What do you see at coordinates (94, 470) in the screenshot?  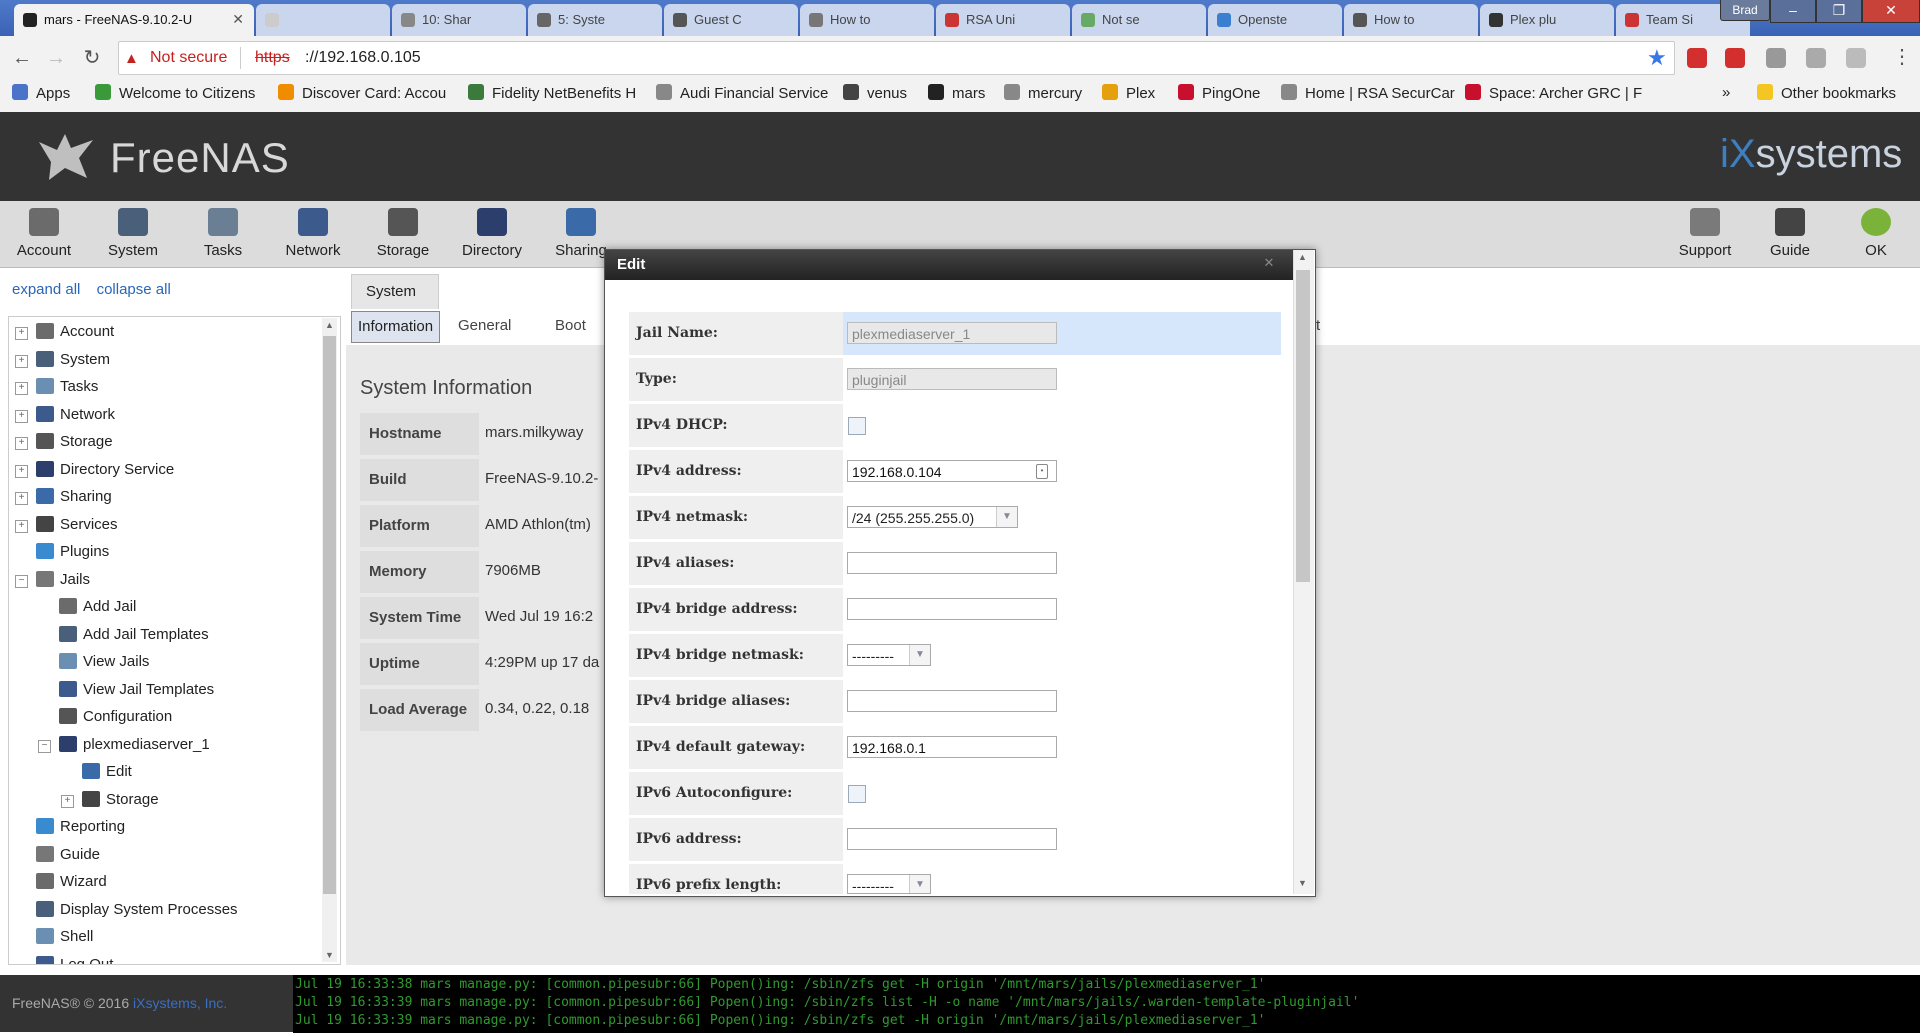 I see `tree-item: + Directory Service` at bounding box center [94, 470].